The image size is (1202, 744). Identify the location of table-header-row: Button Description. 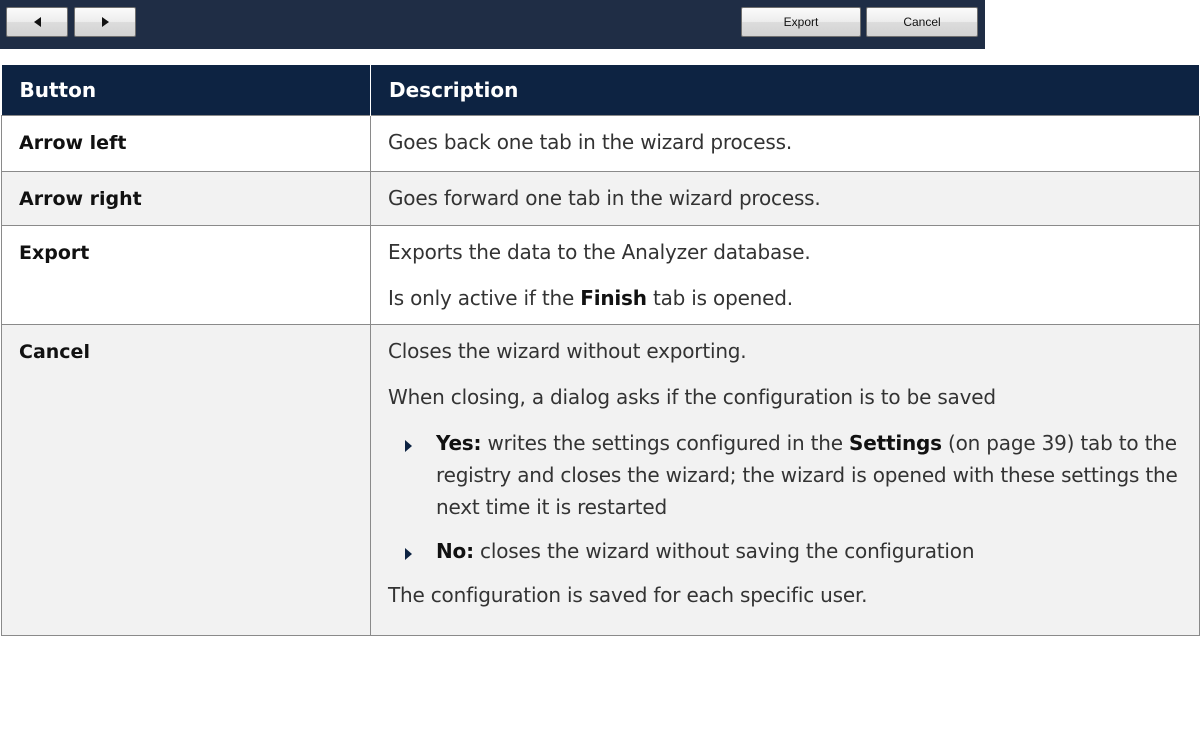
(600, 90).